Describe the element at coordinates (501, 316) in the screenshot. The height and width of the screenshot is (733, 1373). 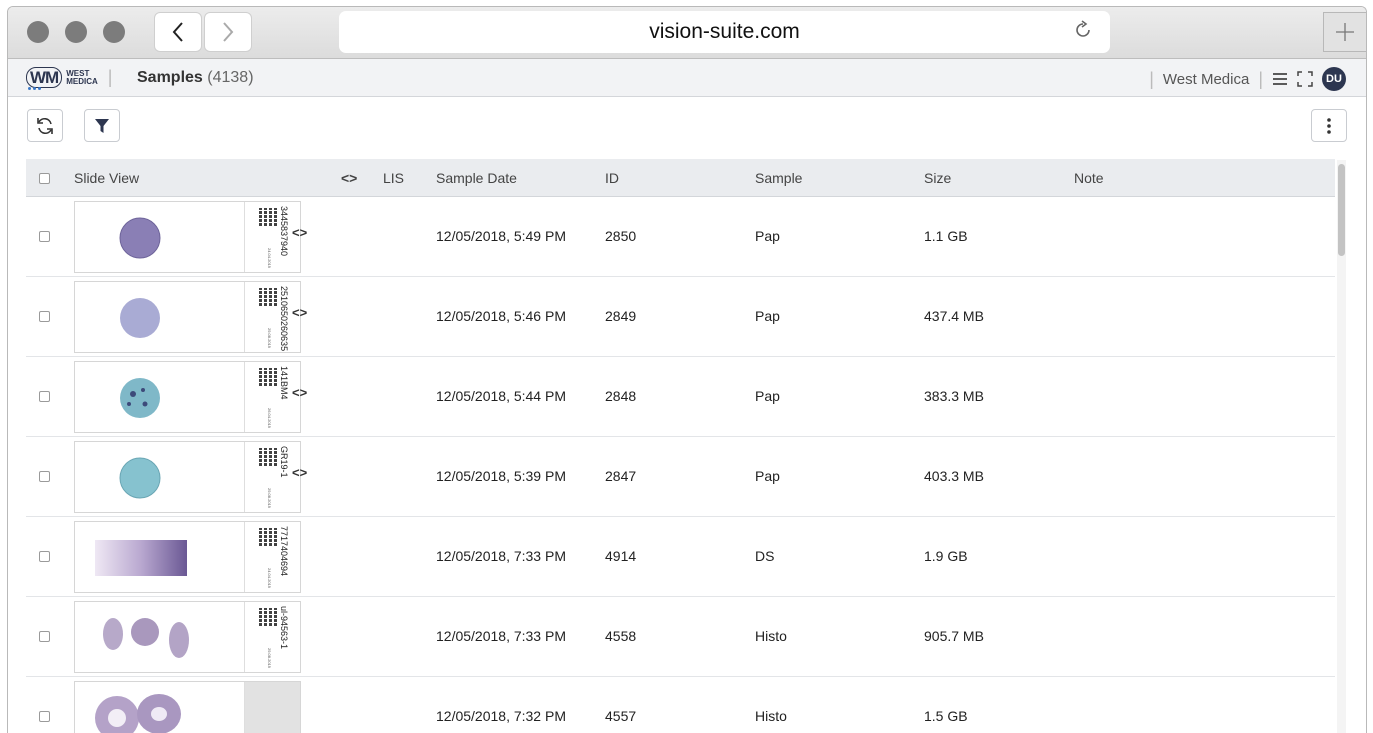
I see `sample-date: 12/05/2018, 5:46 PM` at that location.